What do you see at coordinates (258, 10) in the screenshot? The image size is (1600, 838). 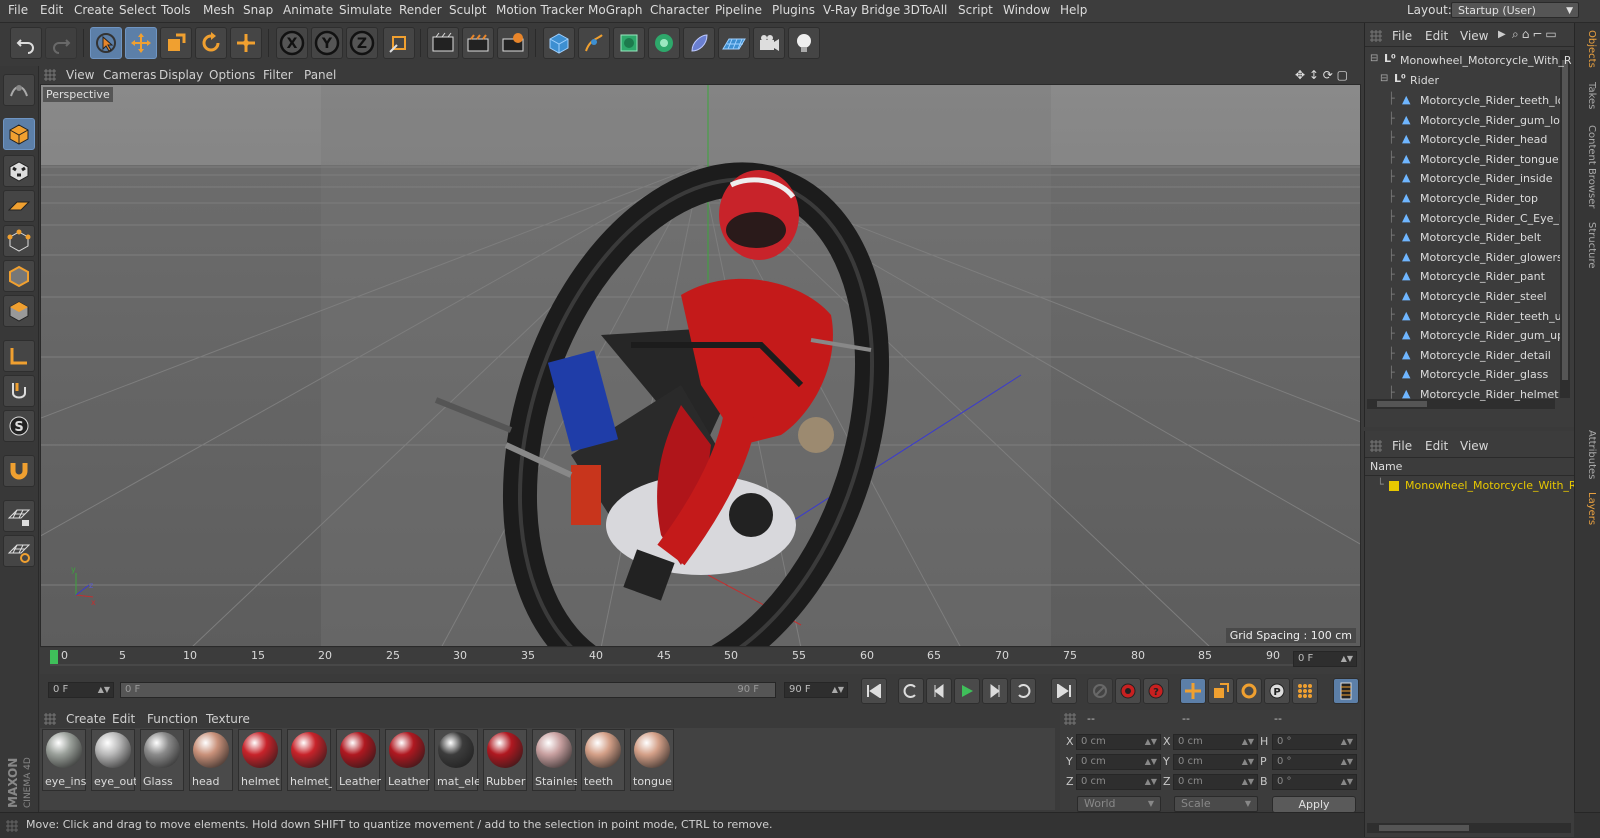 I see `menu-snap: Snap` at bounding box center [258, 10].